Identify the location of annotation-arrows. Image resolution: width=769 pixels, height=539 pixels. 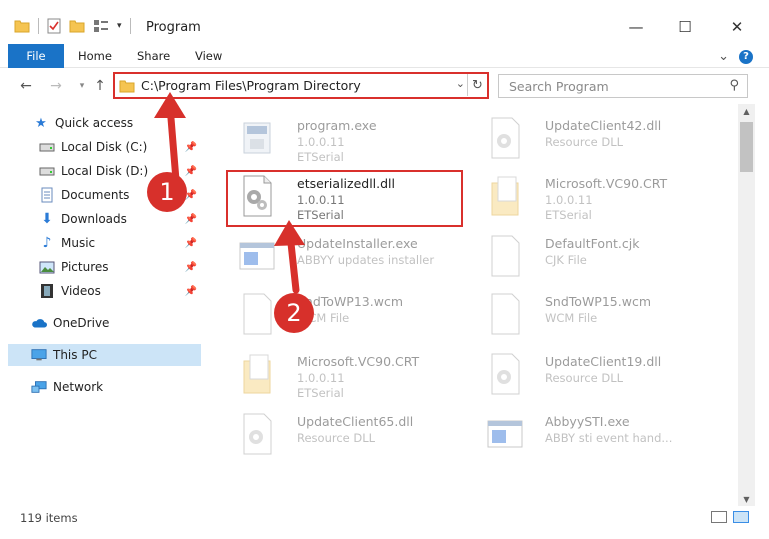
(229, 193).